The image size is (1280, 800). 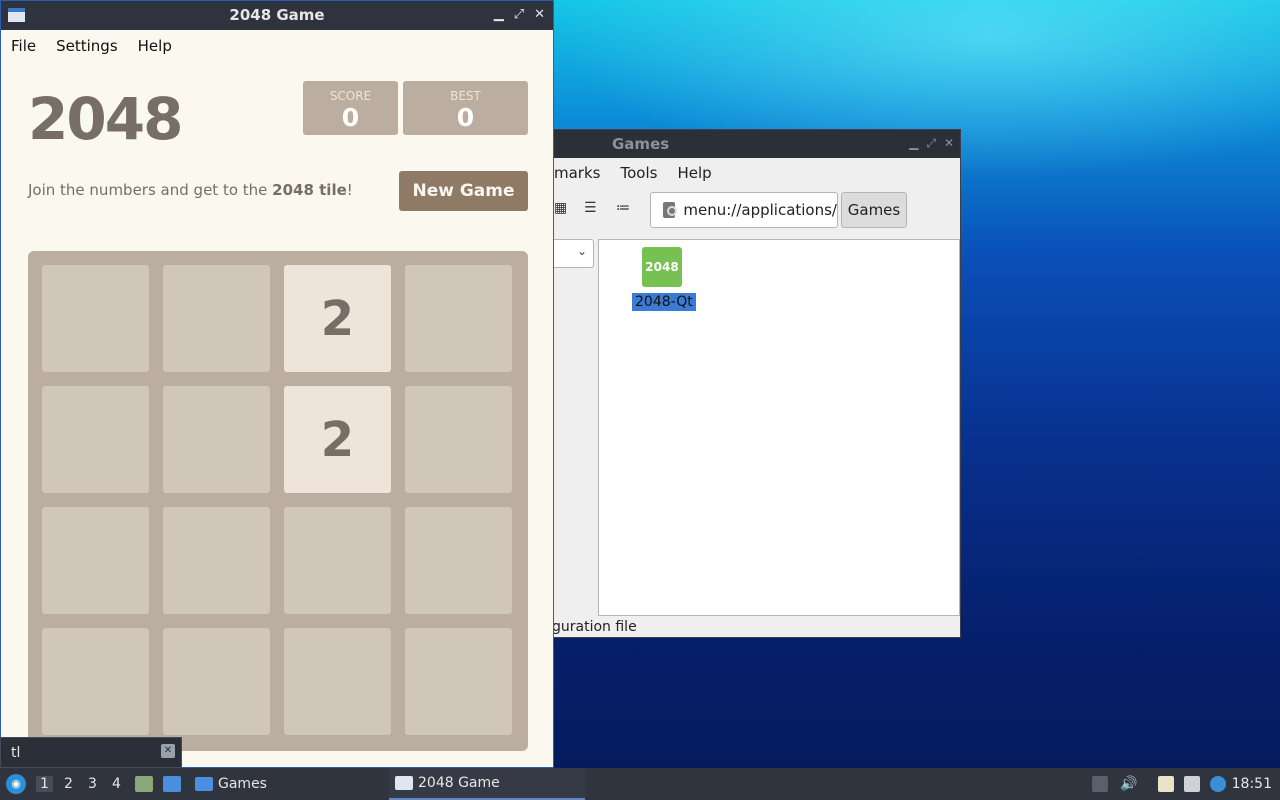 I want to click on best-value: 0, so click(x=465, y=117).